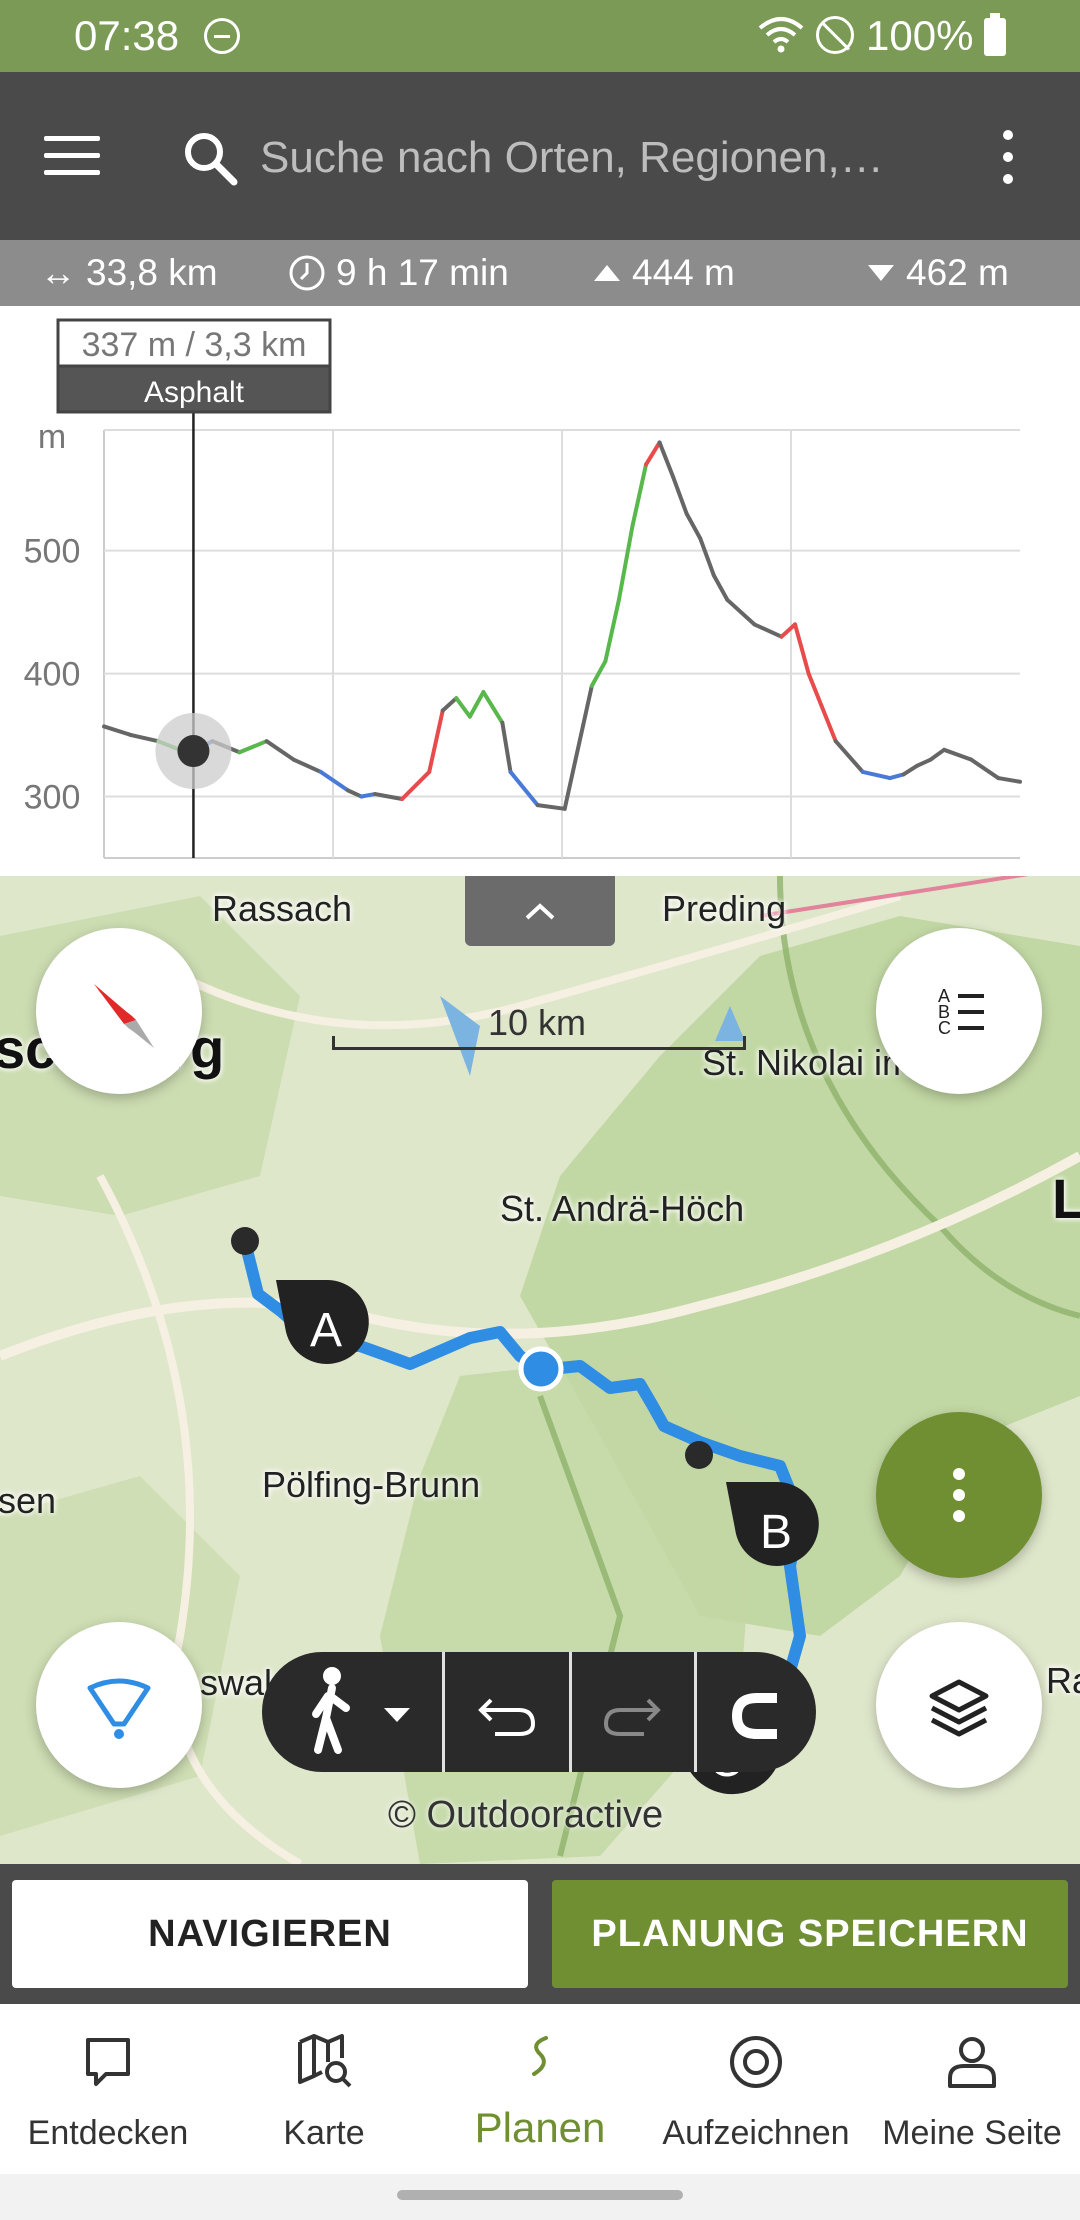 Image resolution: width=1080 pixels, height=2220 pixels. What do you see at coordinates (540, 2195) in the screenshot?
I see `home-gesture-bar` at bounding box center [540, 2195].